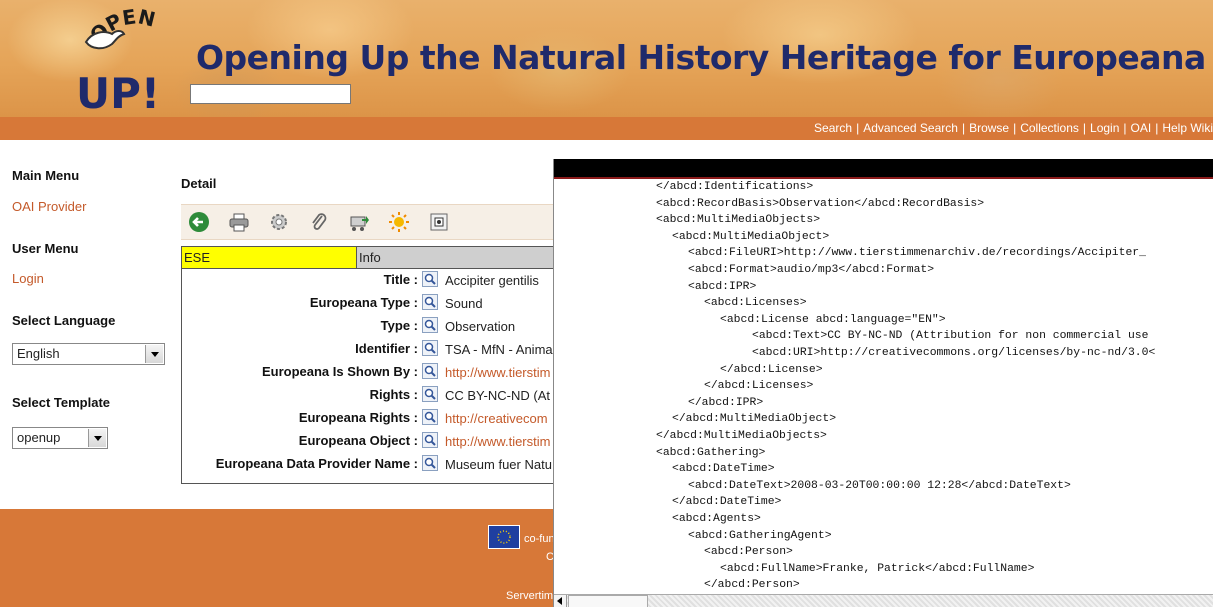 The height and width of the screenshot is (607, 1213). What do you see at coordinates (539, 539) in the screenshot?
I see `footer-cofunded-text: co-fun` at bounding box center [539, 539].